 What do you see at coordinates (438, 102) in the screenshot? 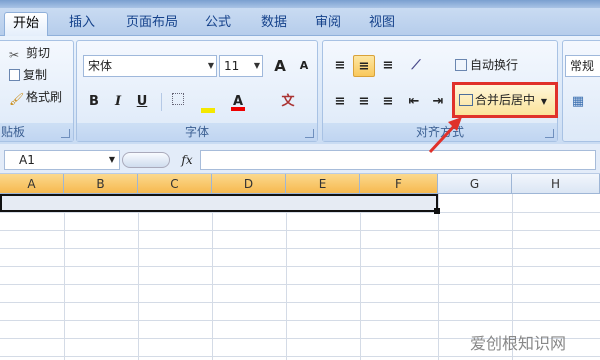
I see `increase-indent-icon: ⇥` at bounding box center [438, 102].